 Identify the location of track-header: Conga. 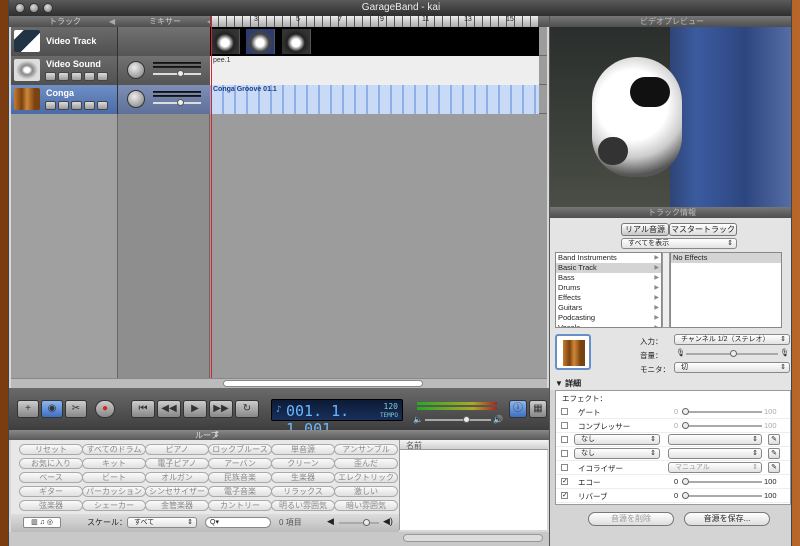
(64, 99).